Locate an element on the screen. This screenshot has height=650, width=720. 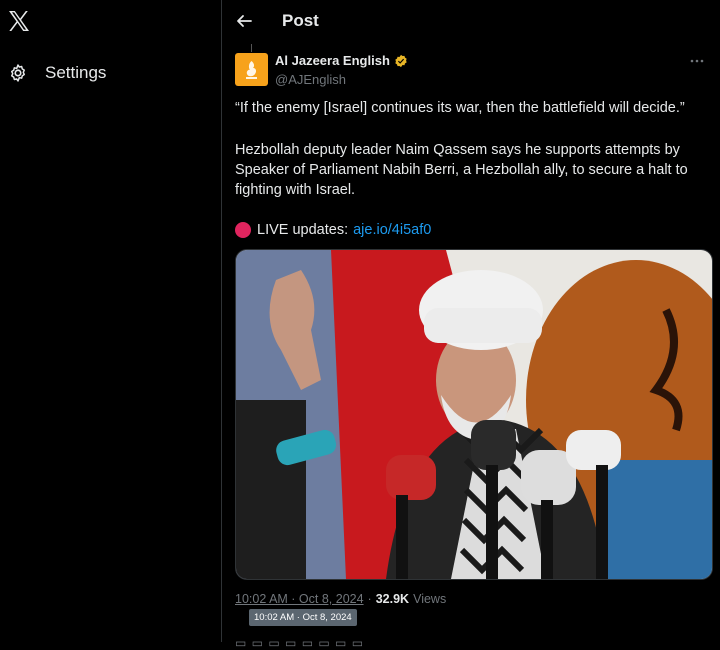
thread-line is located at coordinates (251, 48).